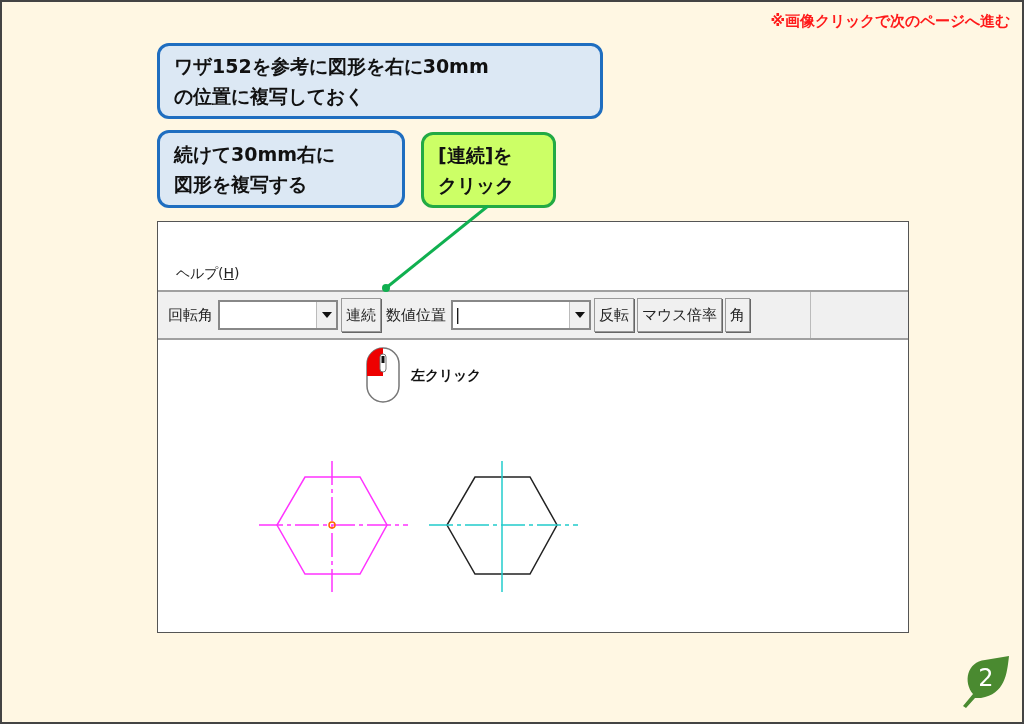 The height and width of the screenshot is (724, 1024). I want to click on page-number: 2, so click(986, 678).